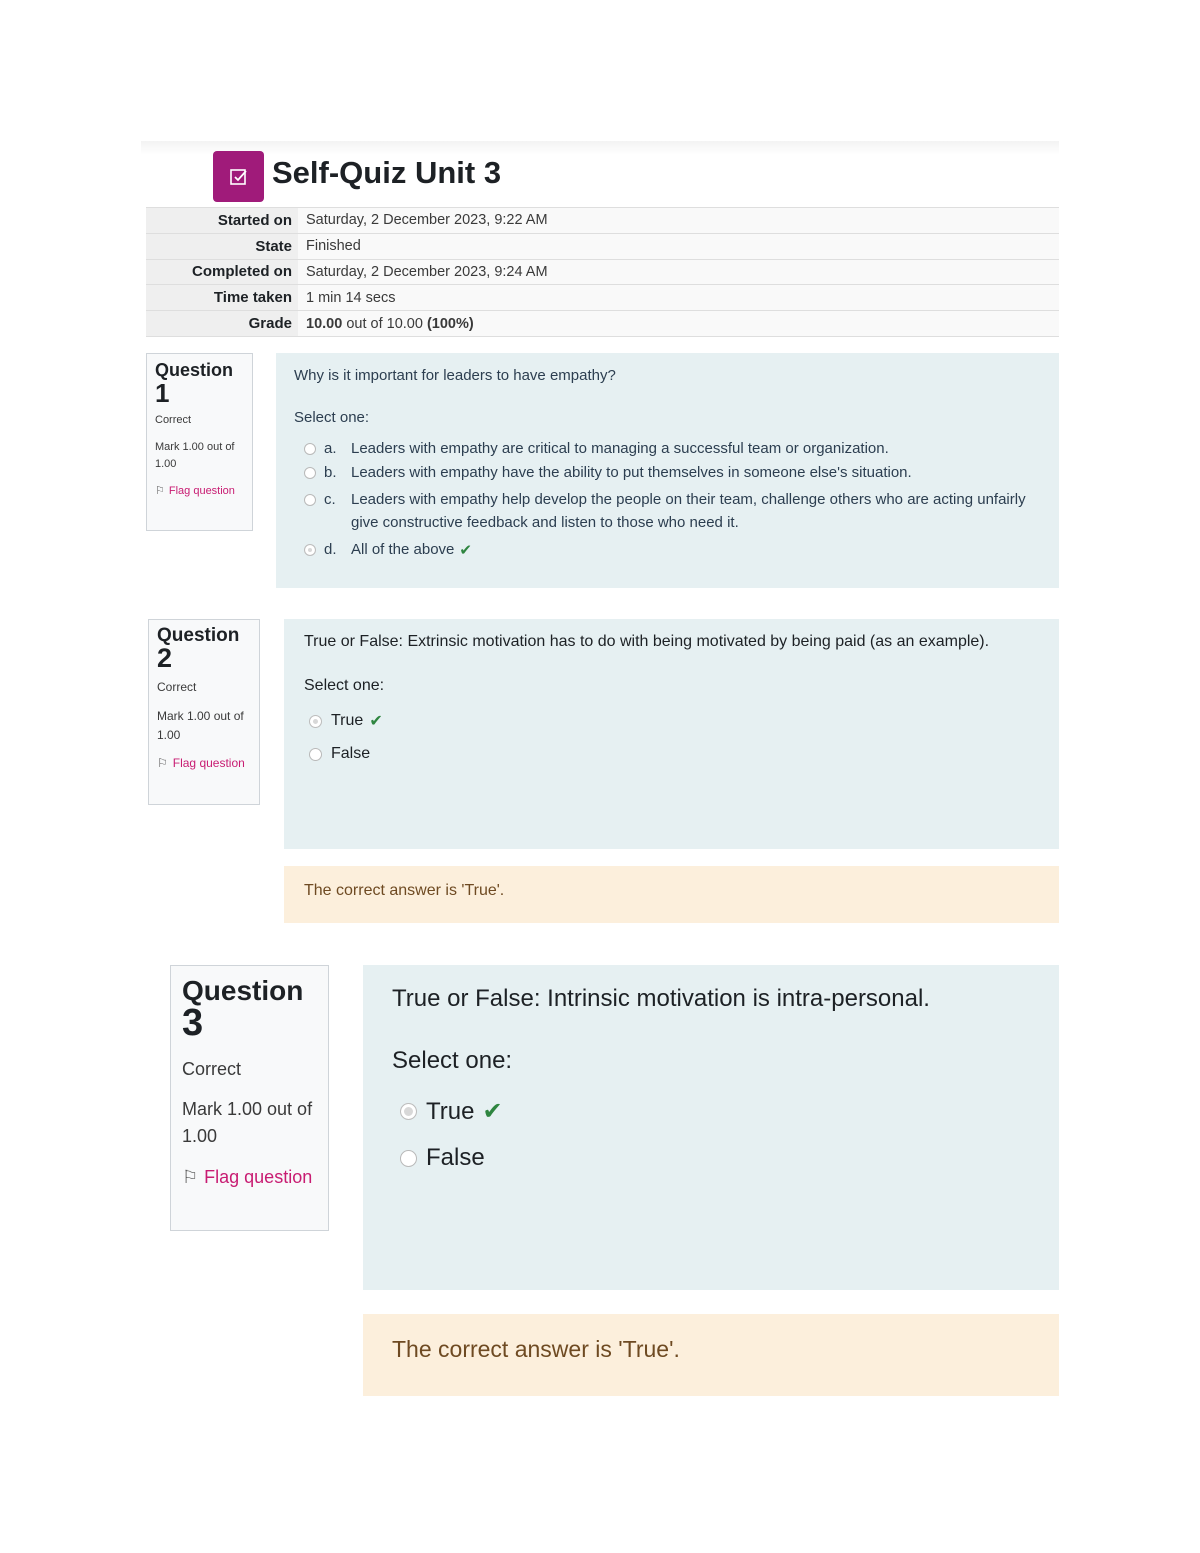 Image resolution: width=1200 pixels, height=1553 pixels. What do you see at coordinates (678, 220) in the screenshot?
I see `summary-value: Saturday, 2 December 2023, 9:22 AM` at bounding box center [678, 220].